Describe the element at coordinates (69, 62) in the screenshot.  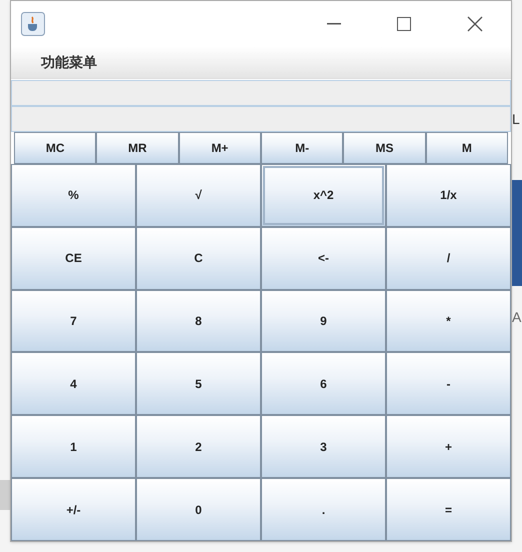
I see `menu-item: 功能菜单` at that location.